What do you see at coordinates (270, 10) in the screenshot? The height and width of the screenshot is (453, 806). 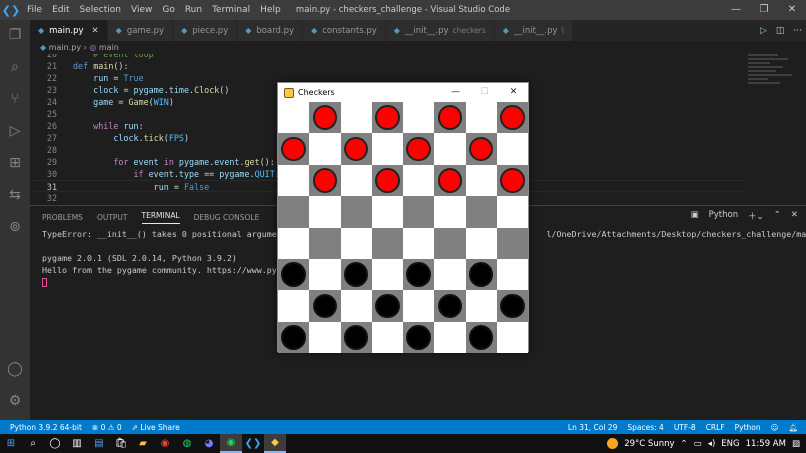 I see `menu-help: Help` at bounding box center [270, 10].